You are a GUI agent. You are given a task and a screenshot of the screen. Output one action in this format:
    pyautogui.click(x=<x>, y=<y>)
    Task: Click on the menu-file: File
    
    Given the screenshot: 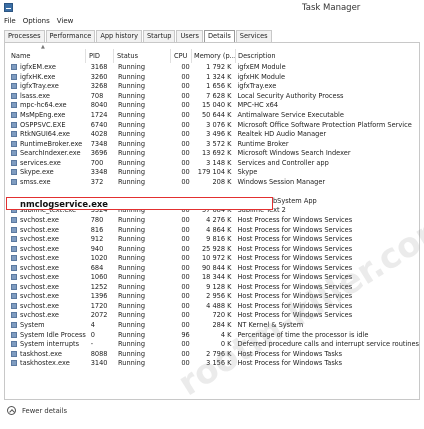 What is the action you would take?
    pyautogui.click(x=10, y=22)
    